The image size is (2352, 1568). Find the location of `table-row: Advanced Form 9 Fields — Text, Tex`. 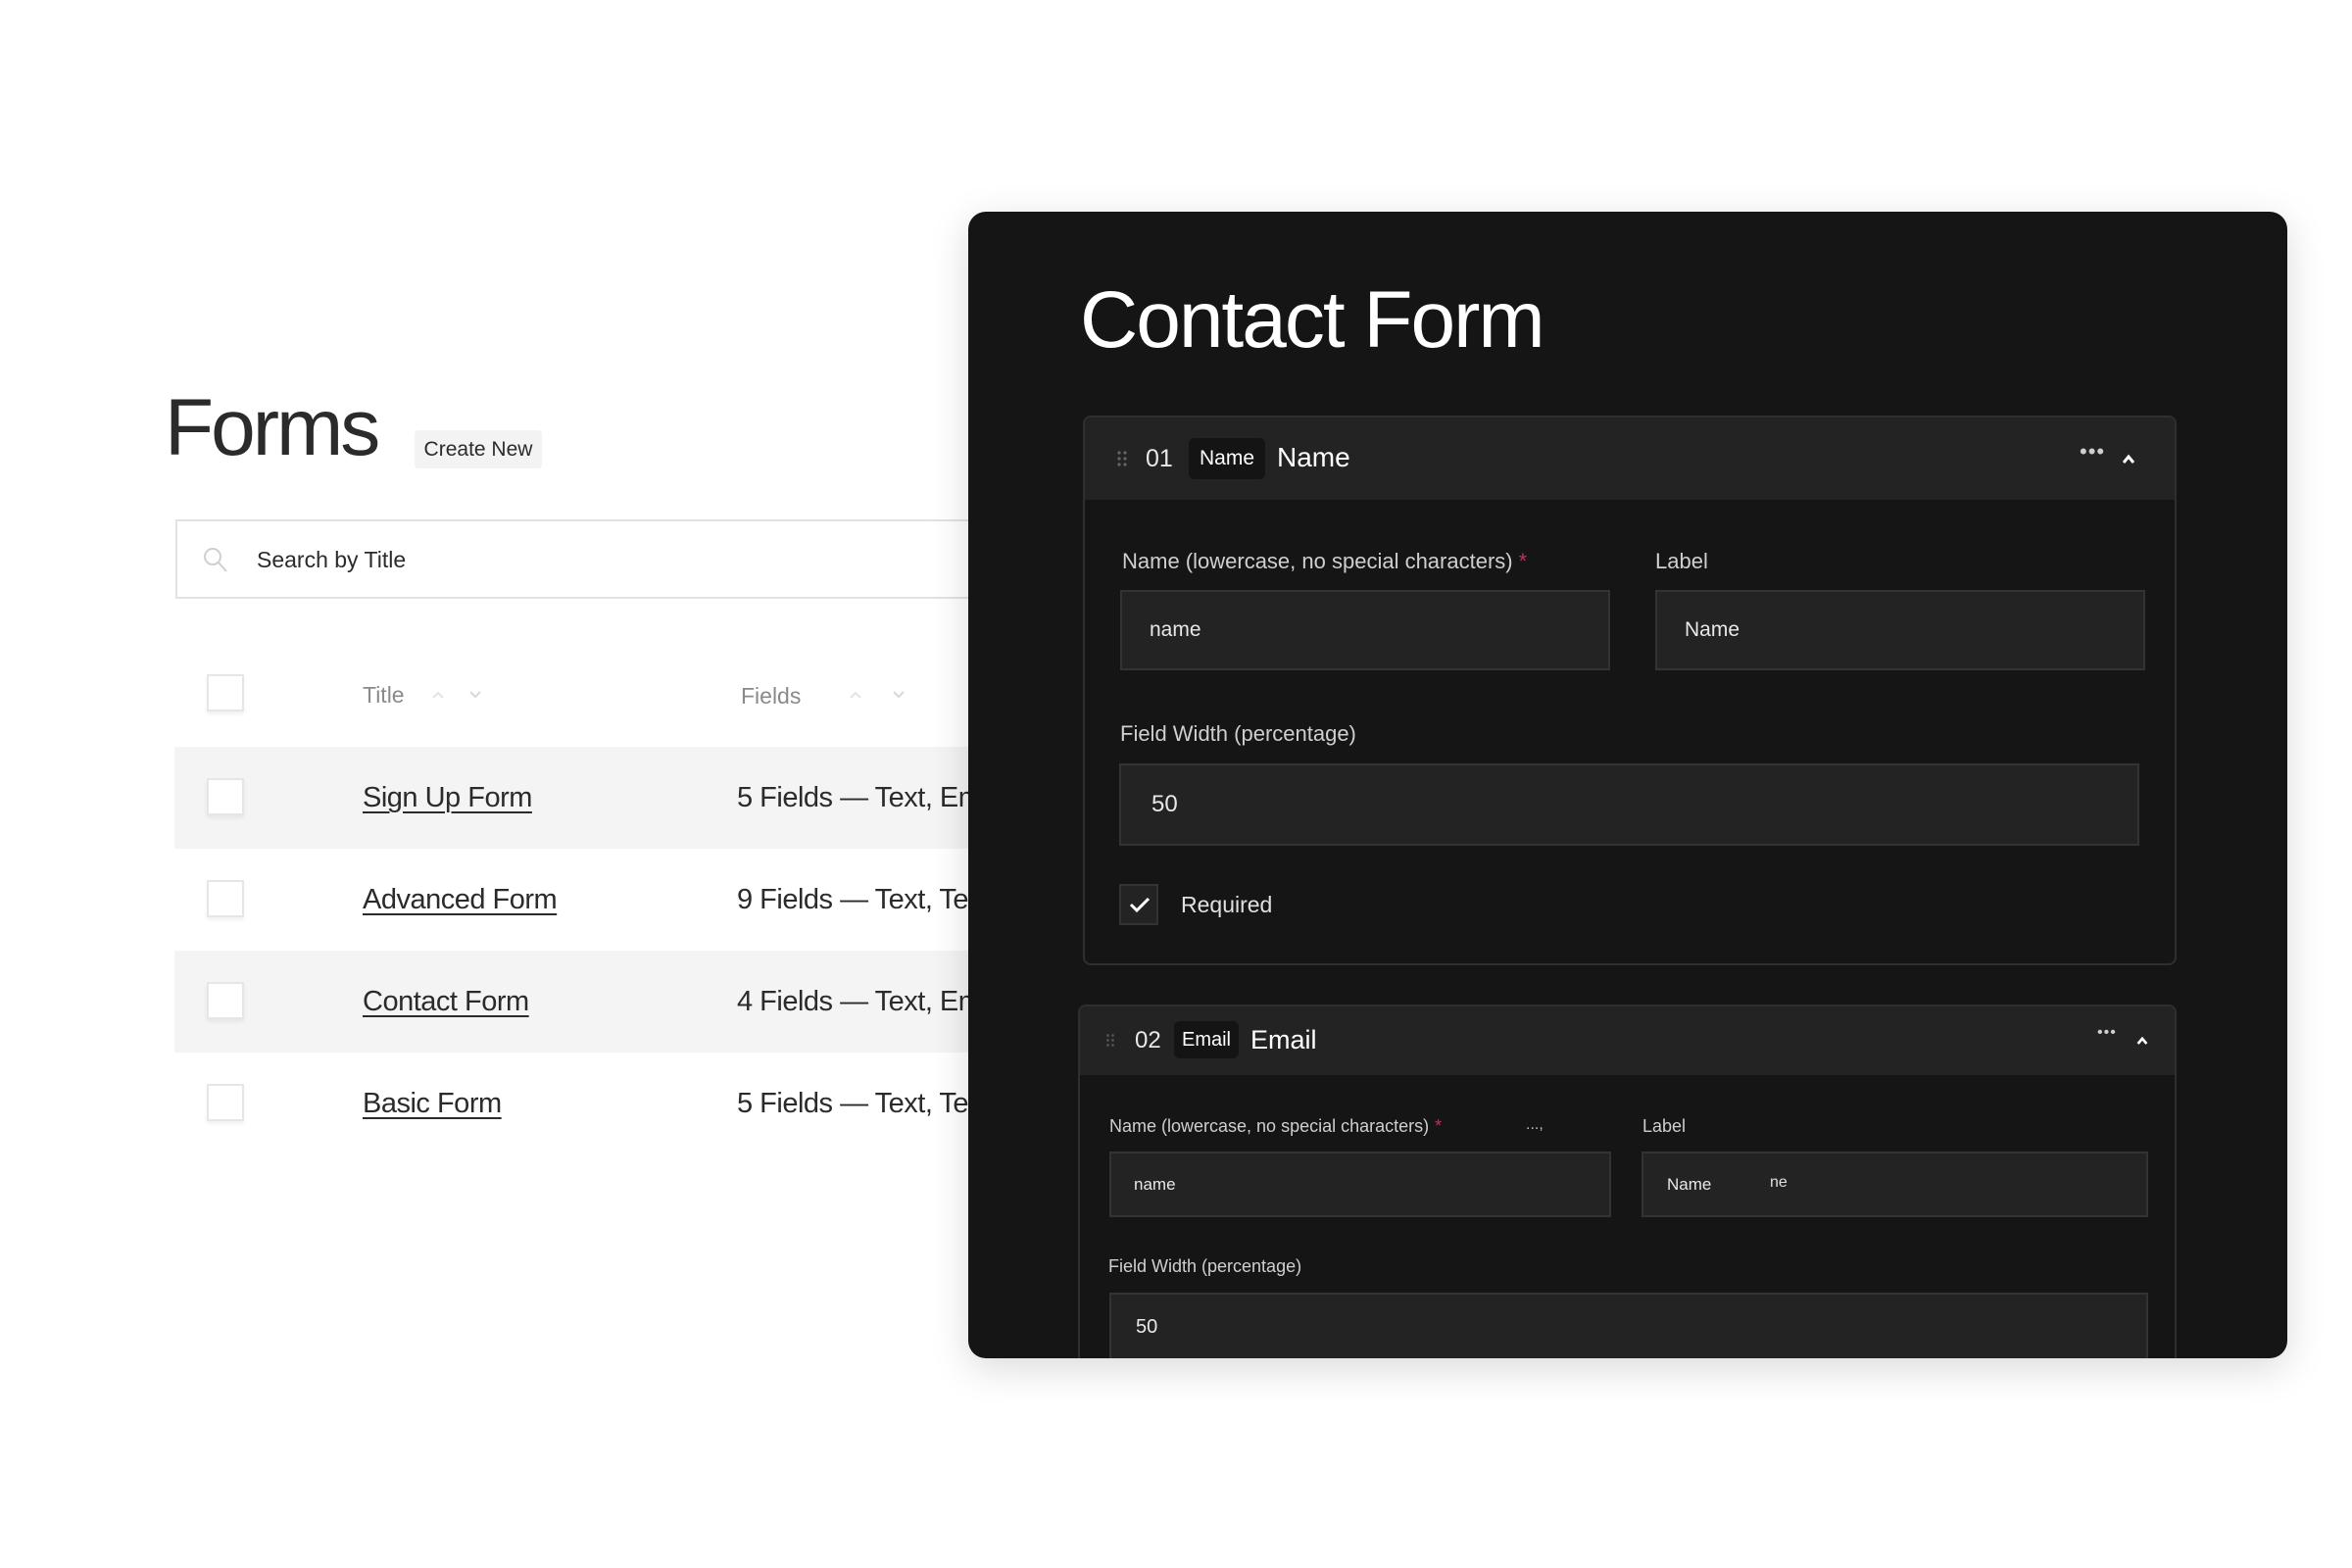

table-row: Advanced Form 9 Fields — Text, Tex is located at coordinates (581, 900).